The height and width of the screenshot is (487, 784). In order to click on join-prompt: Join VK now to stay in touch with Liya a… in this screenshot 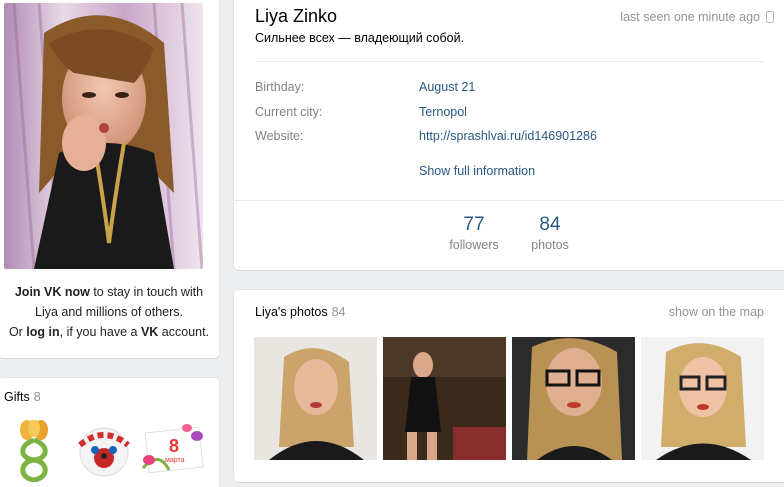, I will do `click(109, 312)`.